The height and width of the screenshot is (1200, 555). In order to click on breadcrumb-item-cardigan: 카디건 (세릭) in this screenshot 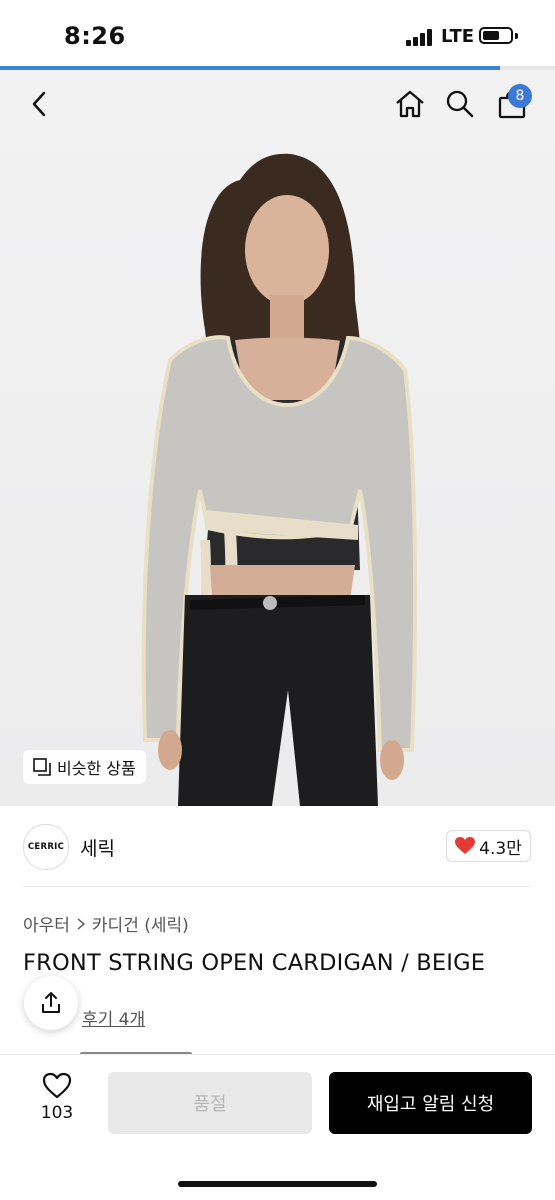, I will do `click(140, 923)`.